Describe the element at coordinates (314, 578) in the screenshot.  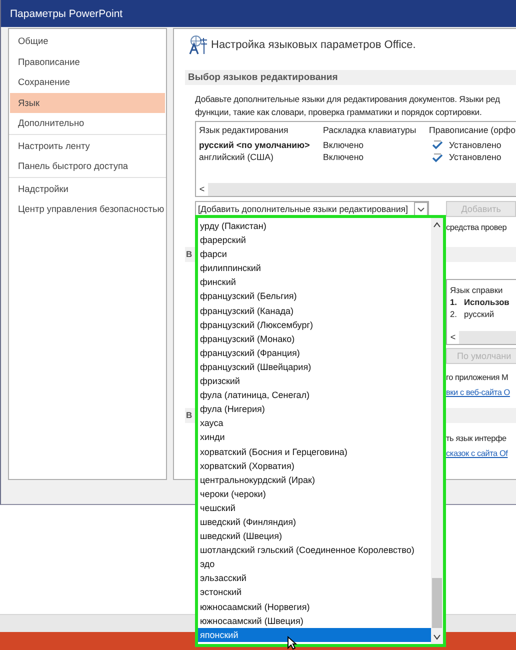
I see `list-item: эльзасский` at that location.